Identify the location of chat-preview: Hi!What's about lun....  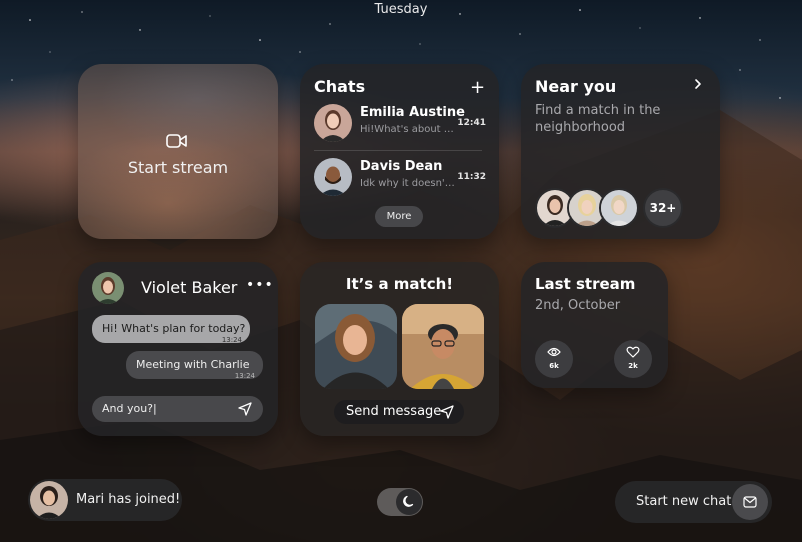
(408, 129).